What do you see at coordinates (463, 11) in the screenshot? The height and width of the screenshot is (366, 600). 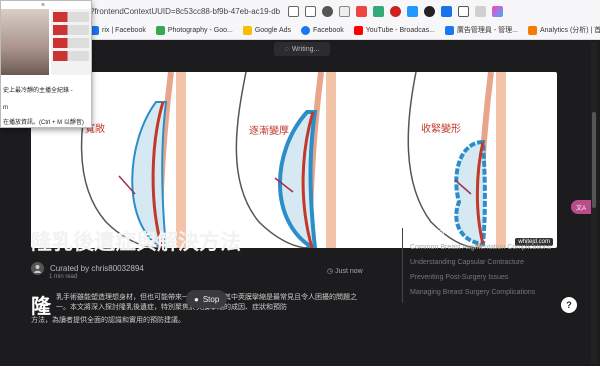 I see `puzzle-icon` at bounding box center [463, 11].